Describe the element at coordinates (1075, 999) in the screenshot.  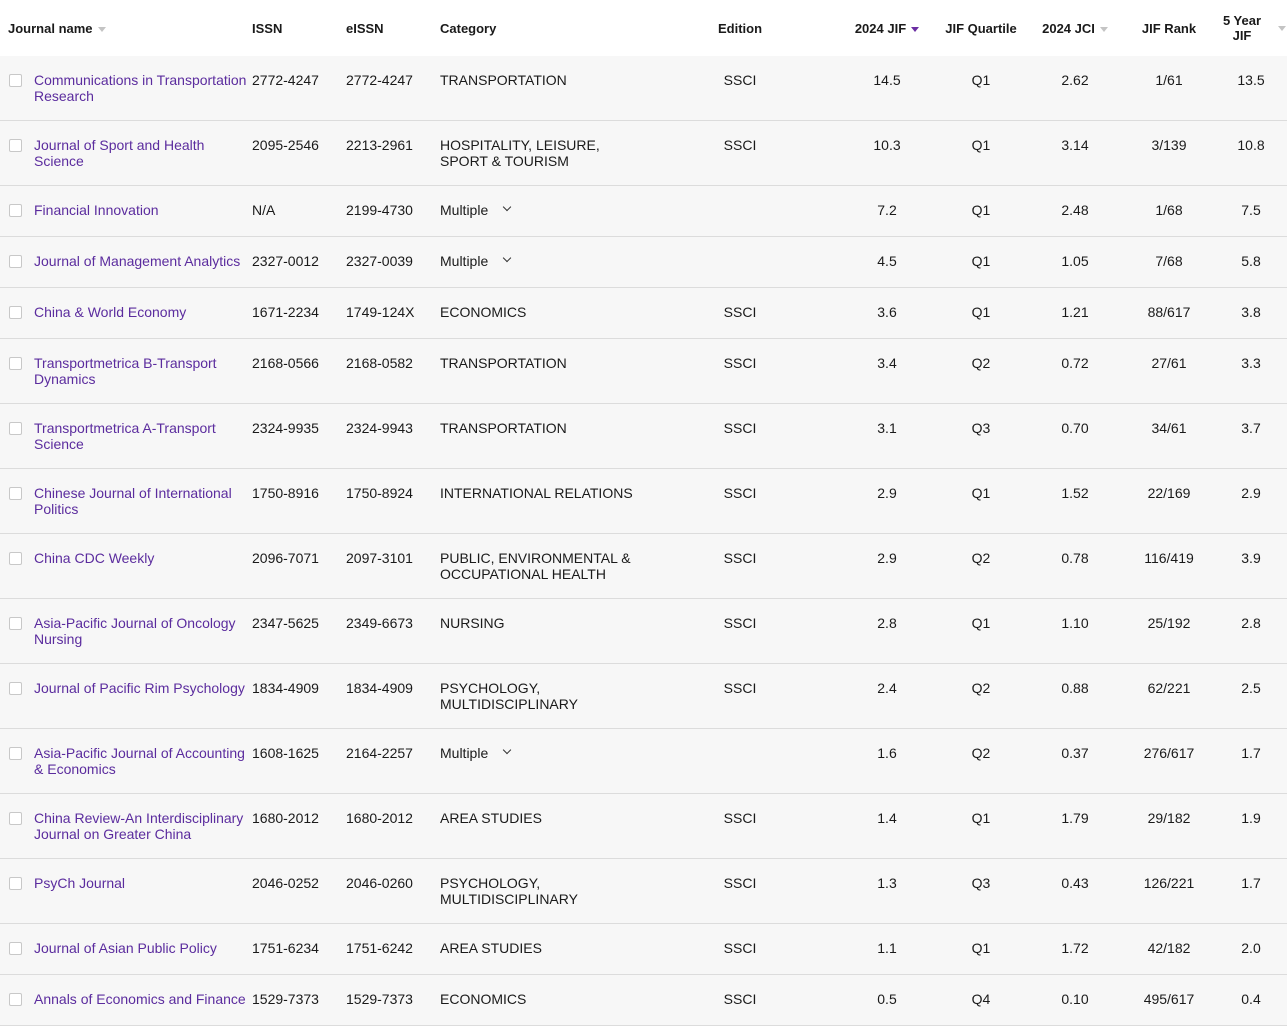
I see `jci-value: 0.10` at that location.